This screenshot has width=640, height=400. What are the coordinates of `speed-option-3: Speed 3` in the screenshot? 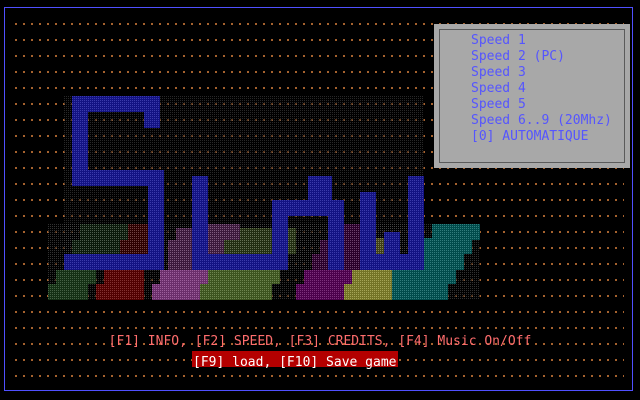 It's located at (498, 73).